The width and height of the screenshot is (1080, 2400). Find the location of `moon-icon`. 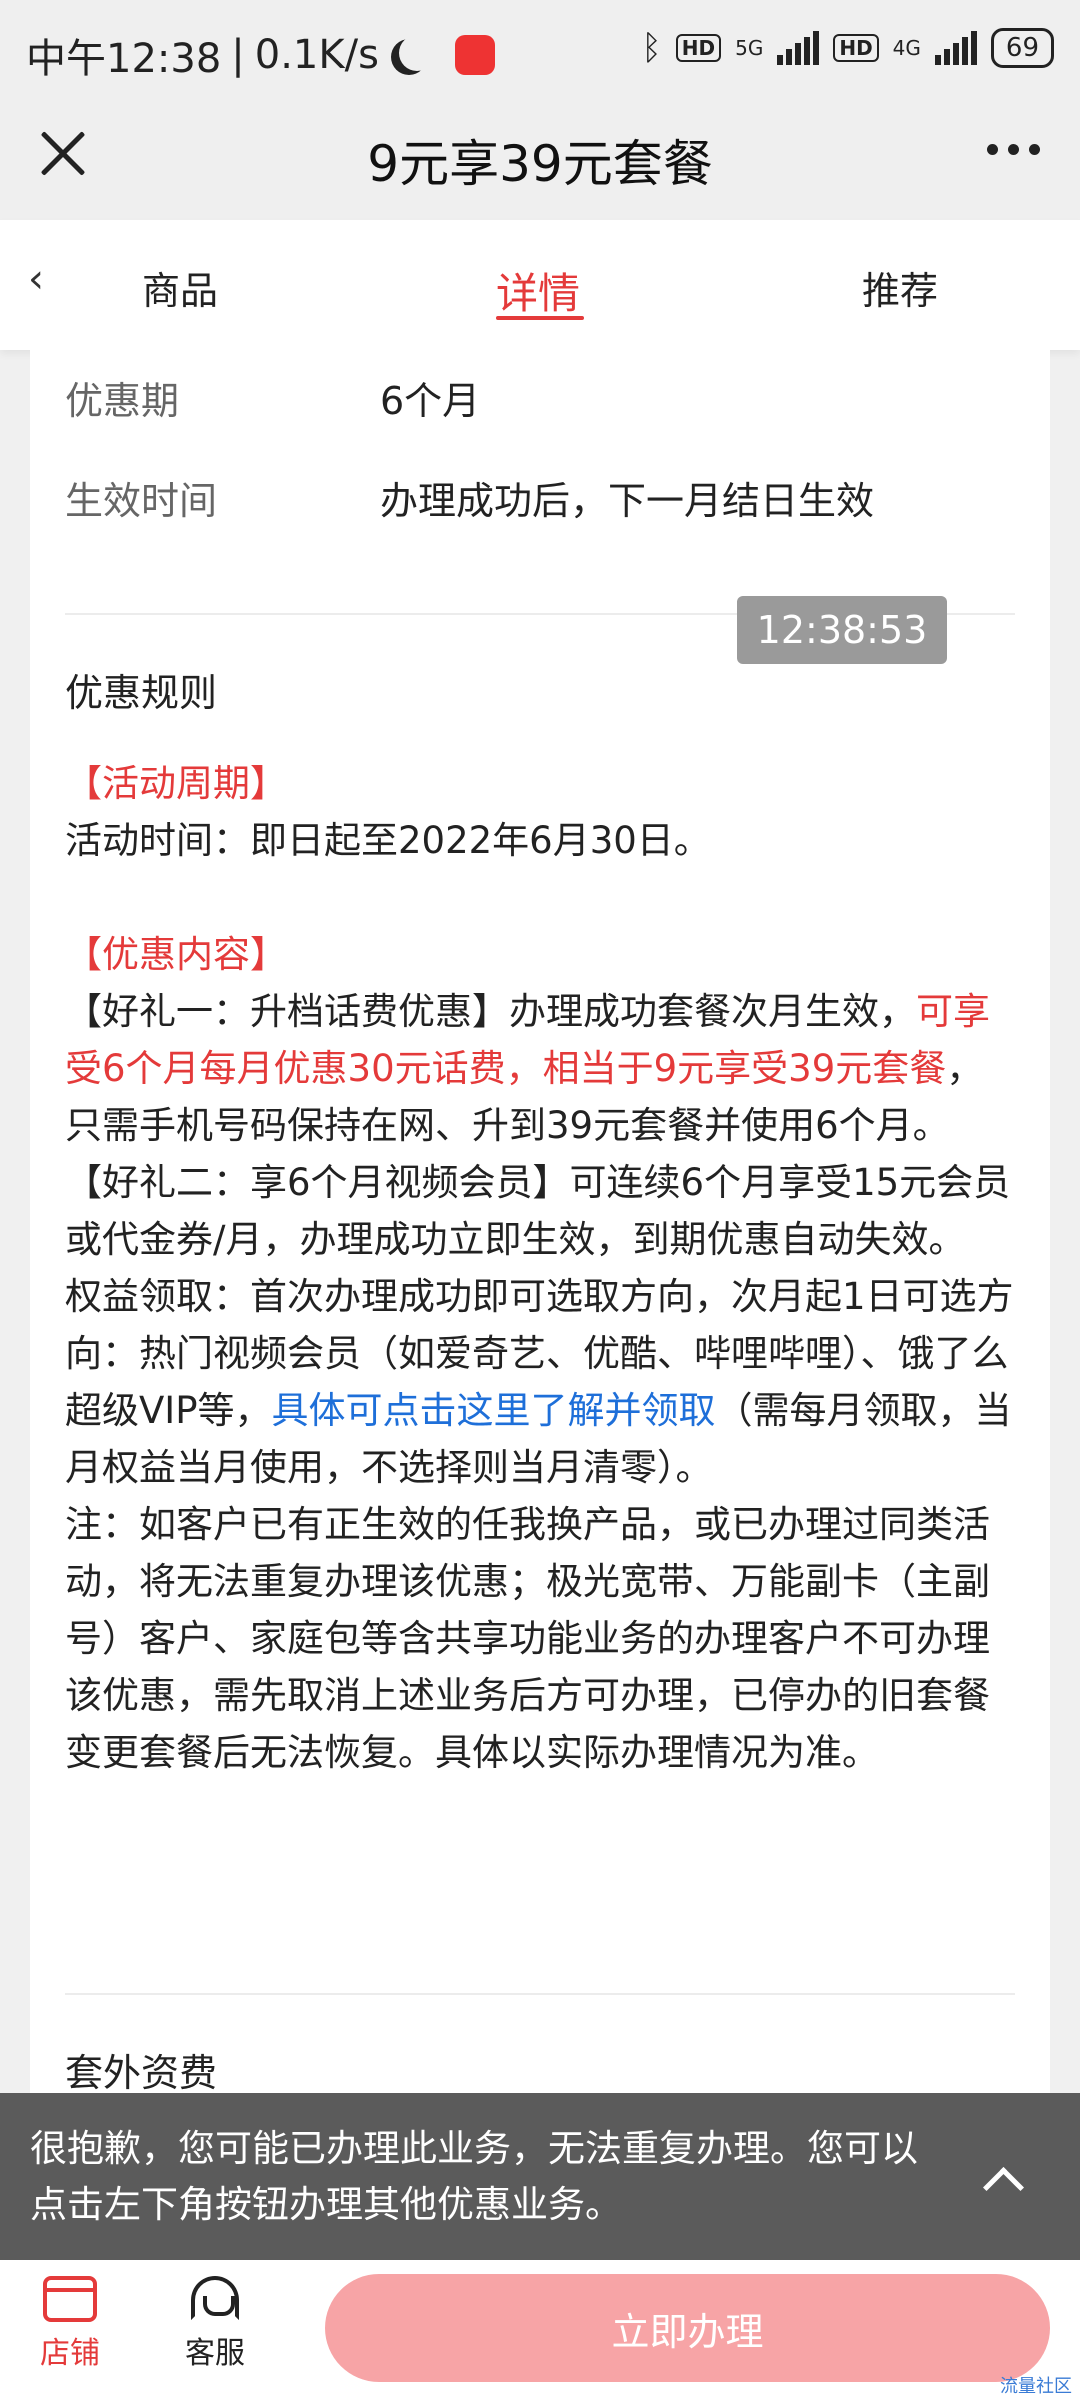

moon-icon is located at coordinates (417, 53).